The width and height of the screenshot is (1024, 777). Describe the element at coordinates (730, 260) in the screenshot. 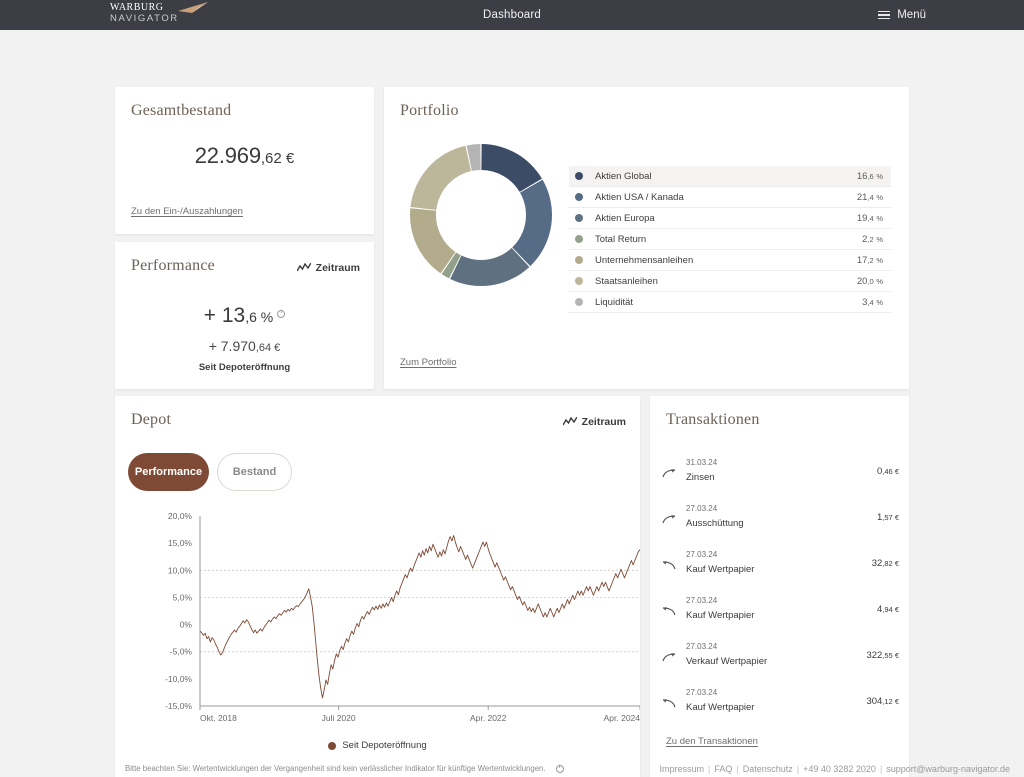

I see `legend-row: Unternehmensanleihen 17,2 %` at that location.